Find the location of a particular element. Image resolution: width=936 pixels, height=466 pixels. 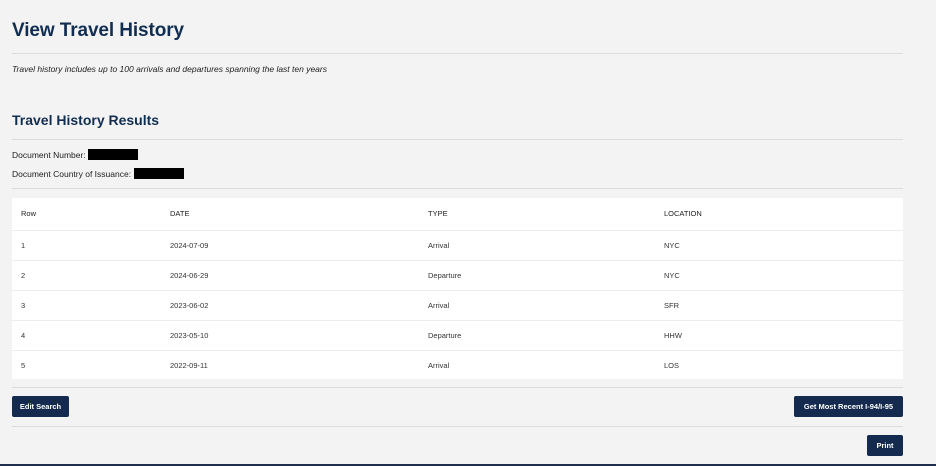

table-row: 4 2023-05-10 Departure HHW is located at coordinates (457, 334).